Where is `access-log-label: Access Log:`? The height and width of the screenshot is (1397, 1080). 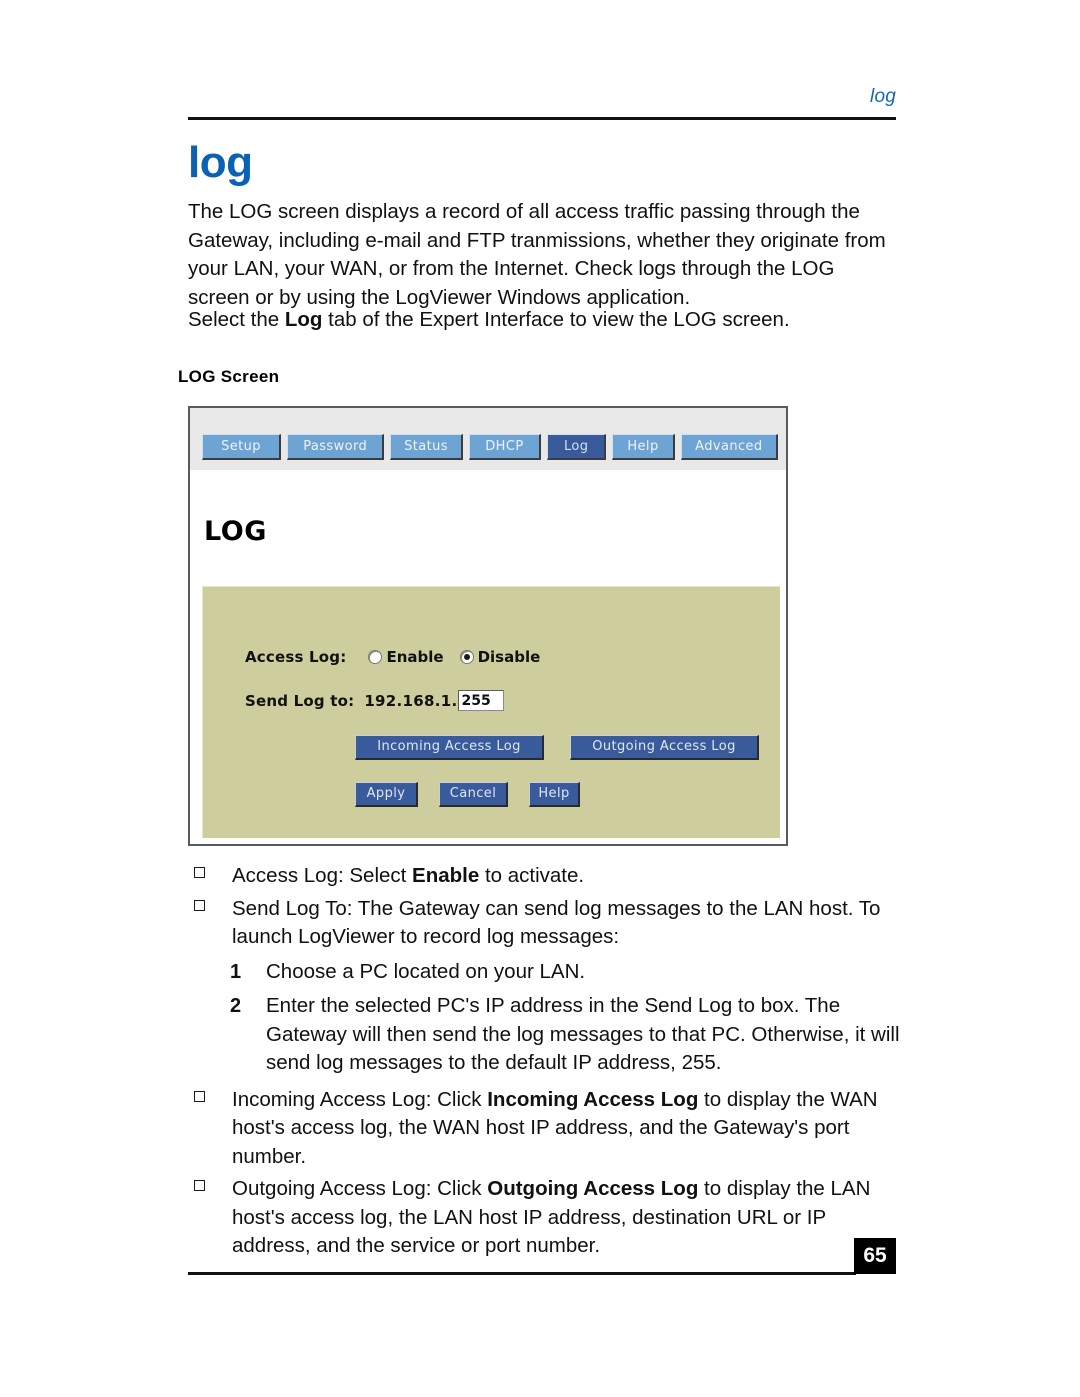
access-log-label: Access Log: is located at coordinates (296, 657).